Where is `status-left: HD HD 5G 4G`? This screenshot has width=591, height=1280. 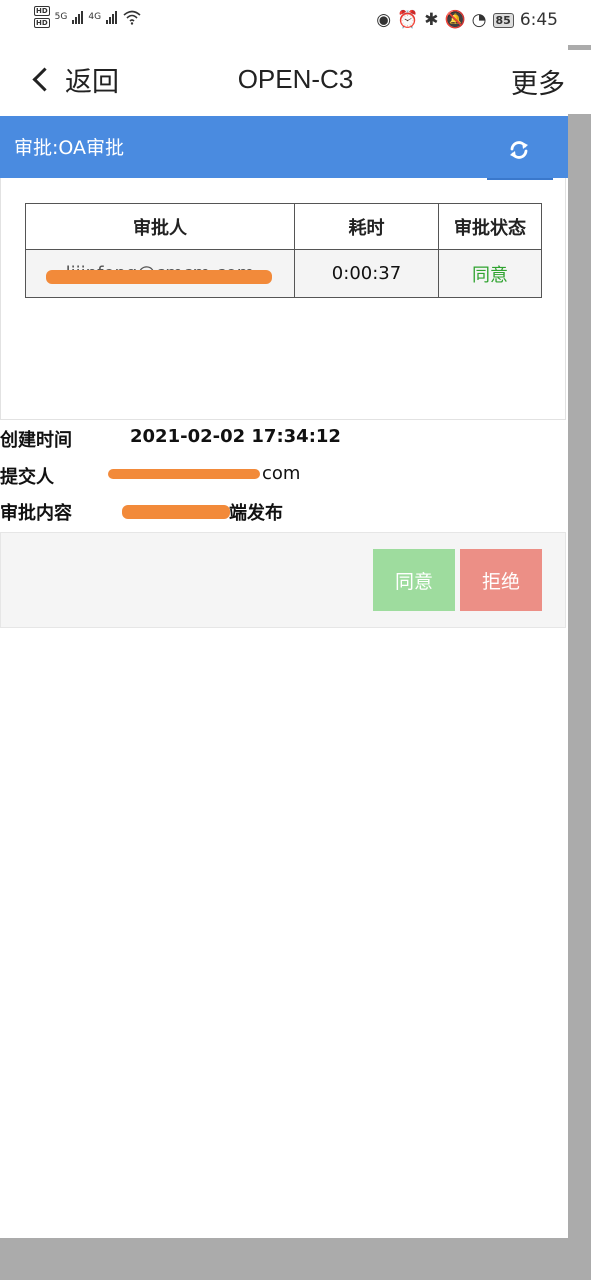
status-left: HD HD 5G 4G is located at coordinates (88, 17).